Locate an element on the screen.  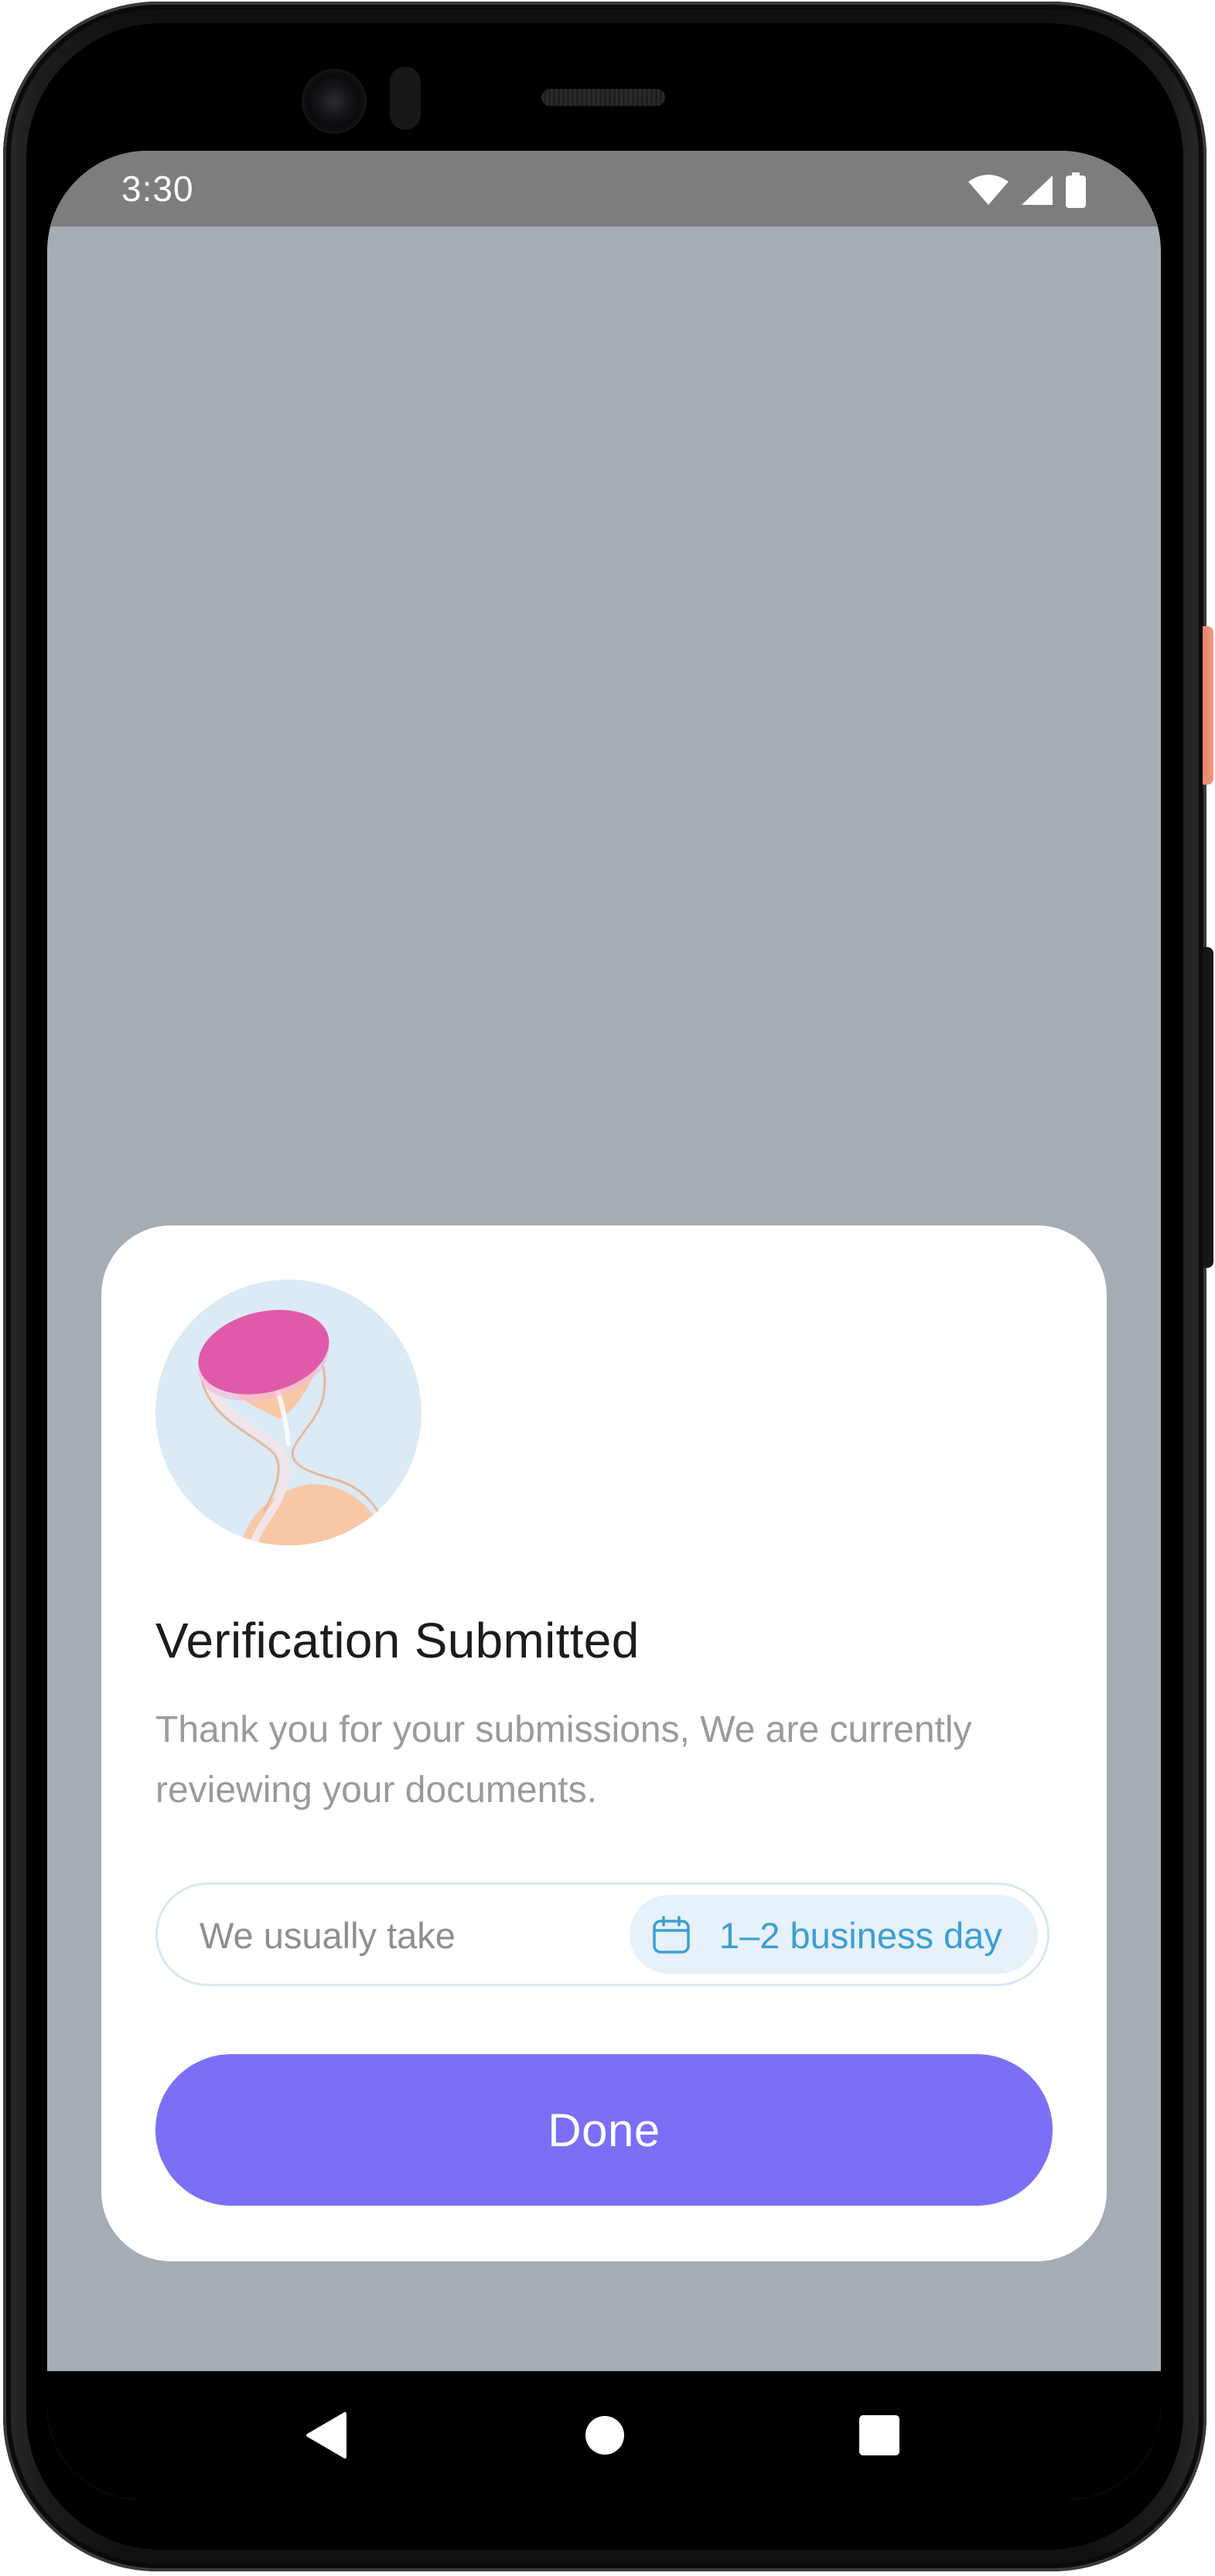
duration-badge: 1–2 business day is located at coordinates (834, 1935).